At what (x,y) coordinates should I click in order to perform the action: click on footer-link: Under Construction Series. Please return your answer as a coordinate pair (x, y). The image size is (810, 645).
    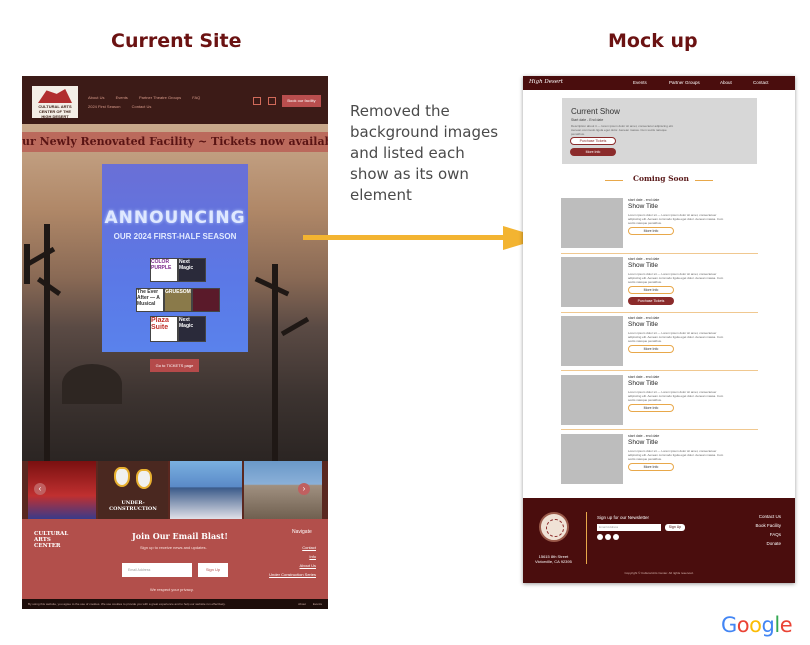
    Looking at the image, I should click on (292, 574).